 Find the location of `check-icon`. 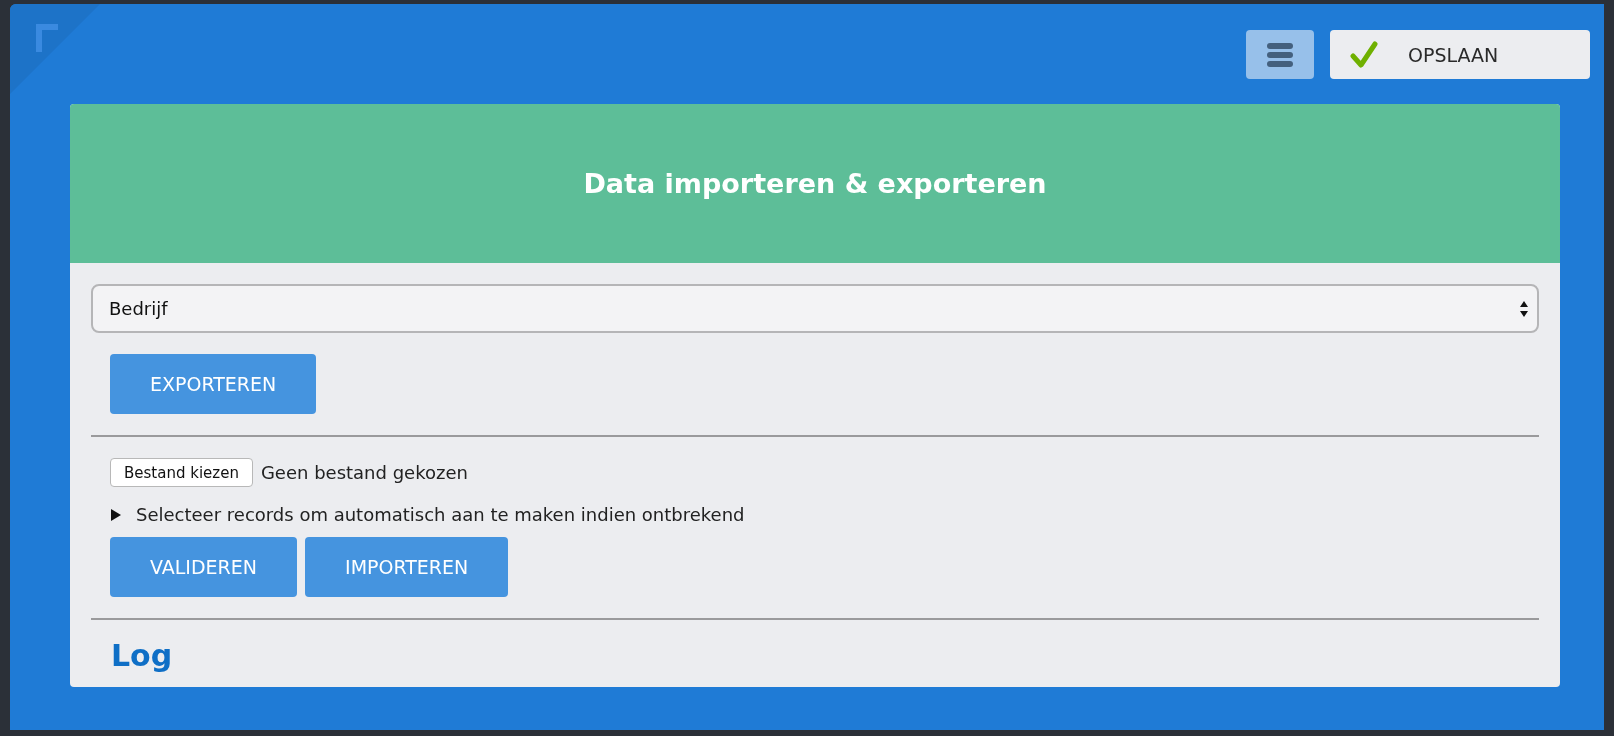

check-icon is located at coordinates (1364, 54).